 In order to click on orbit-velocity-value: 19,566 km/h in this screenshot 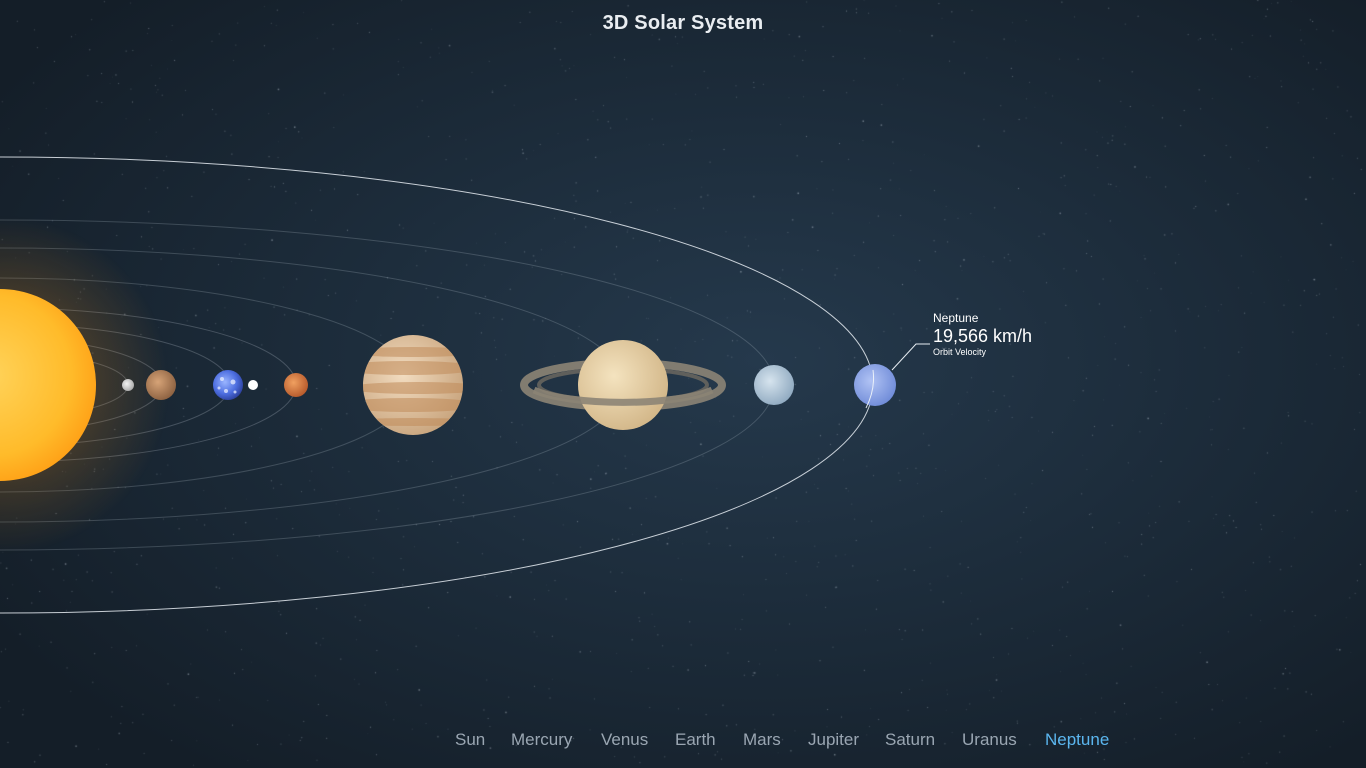, I will do `click(983, 336)`.